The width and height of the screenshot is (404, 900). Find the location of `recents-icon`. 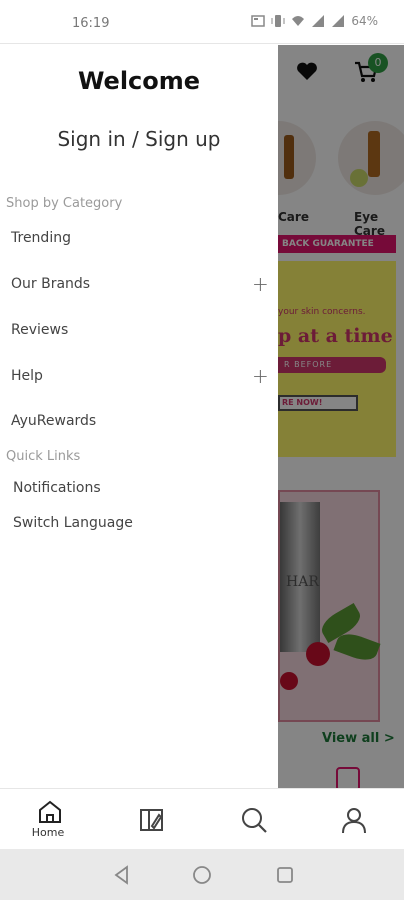

recents-icon is located at coordinates (285, 875).